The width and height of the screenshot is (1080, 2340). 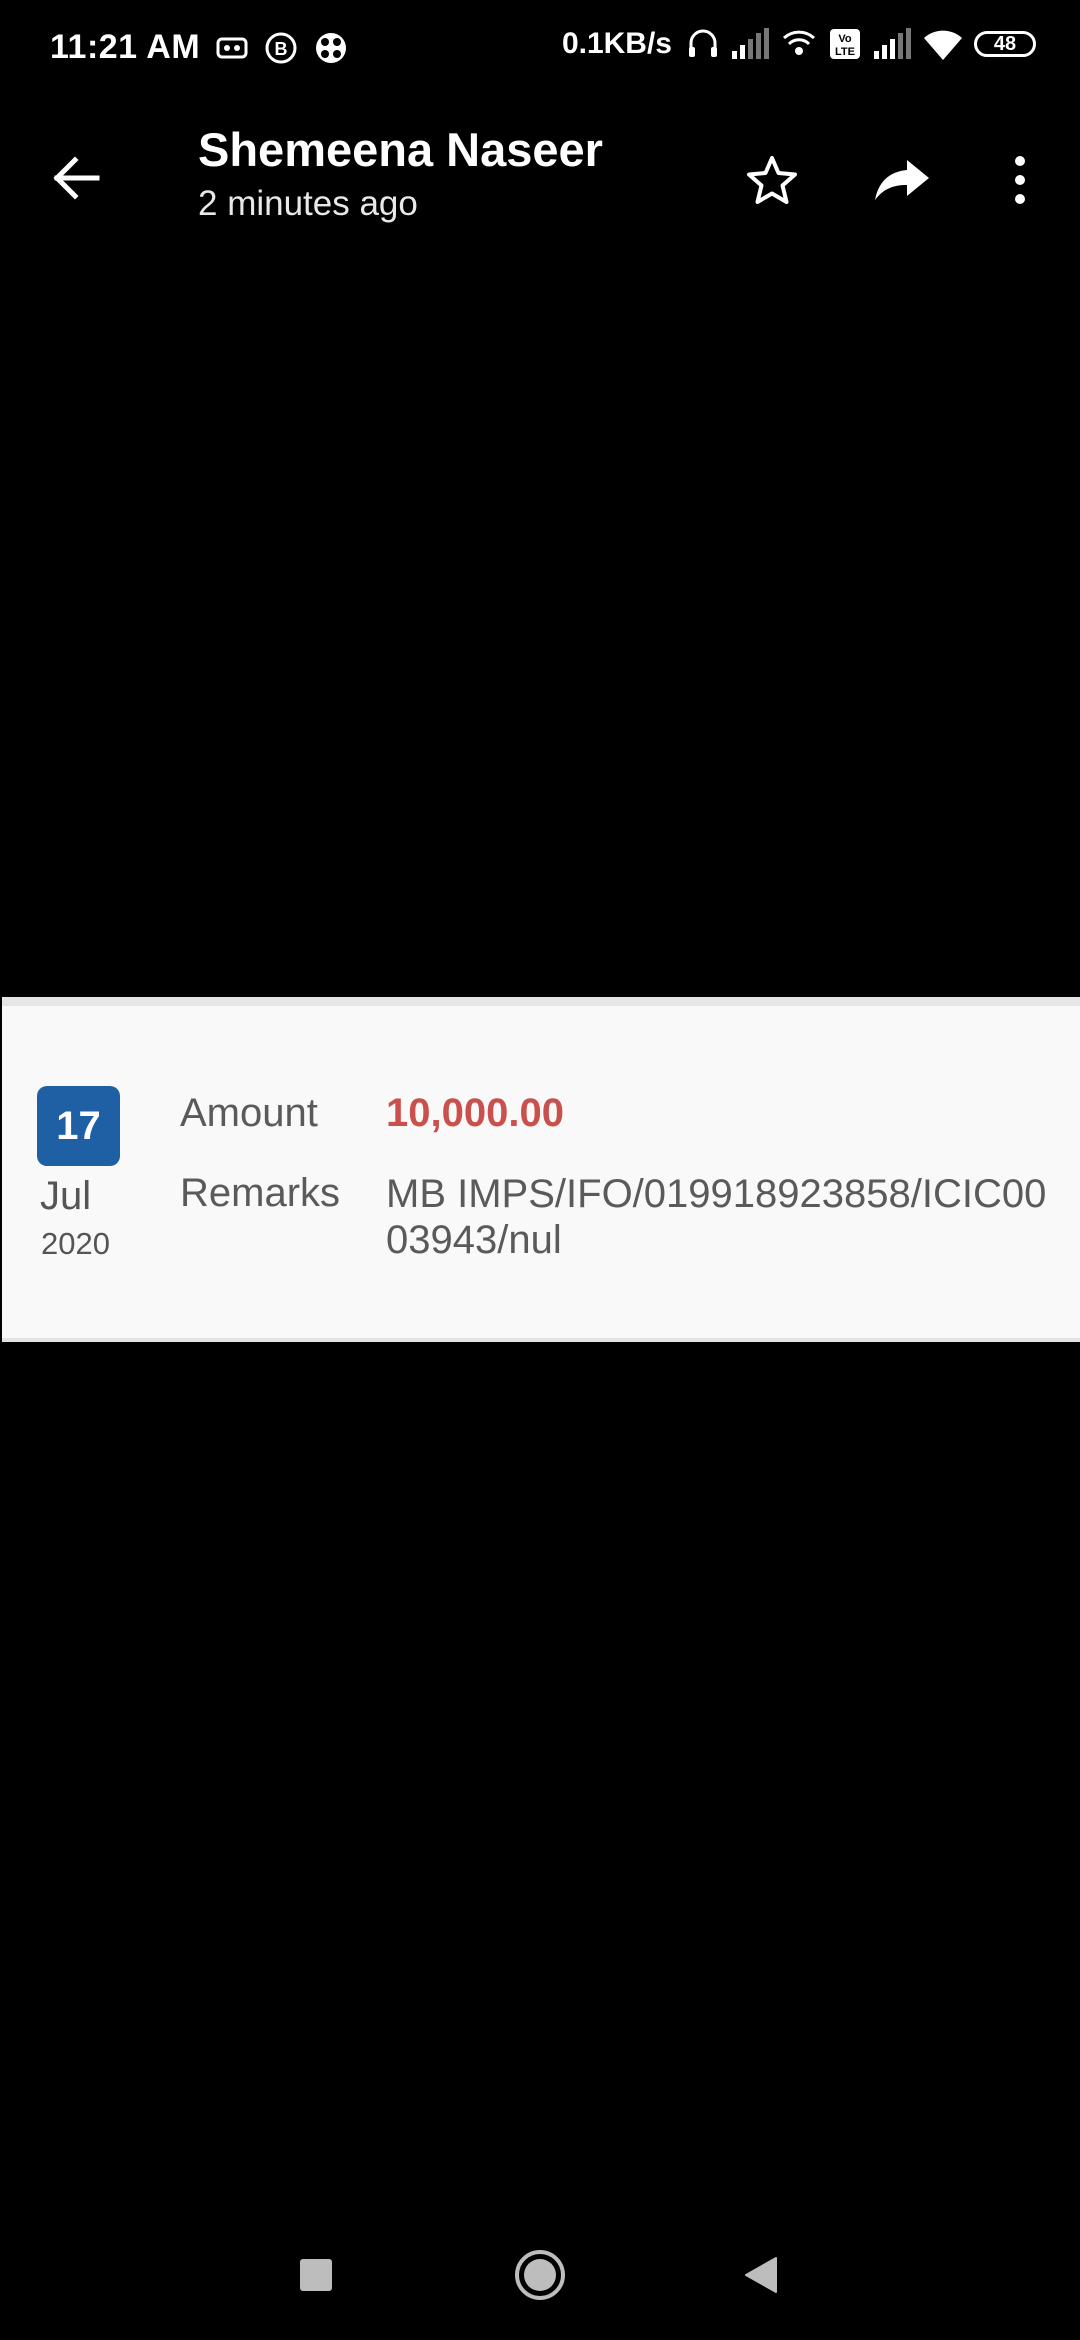 What do you see at coordinates (75, 1243) in the screenshot?
I see `date-year: 2020` at bounding box center [75, 1243].